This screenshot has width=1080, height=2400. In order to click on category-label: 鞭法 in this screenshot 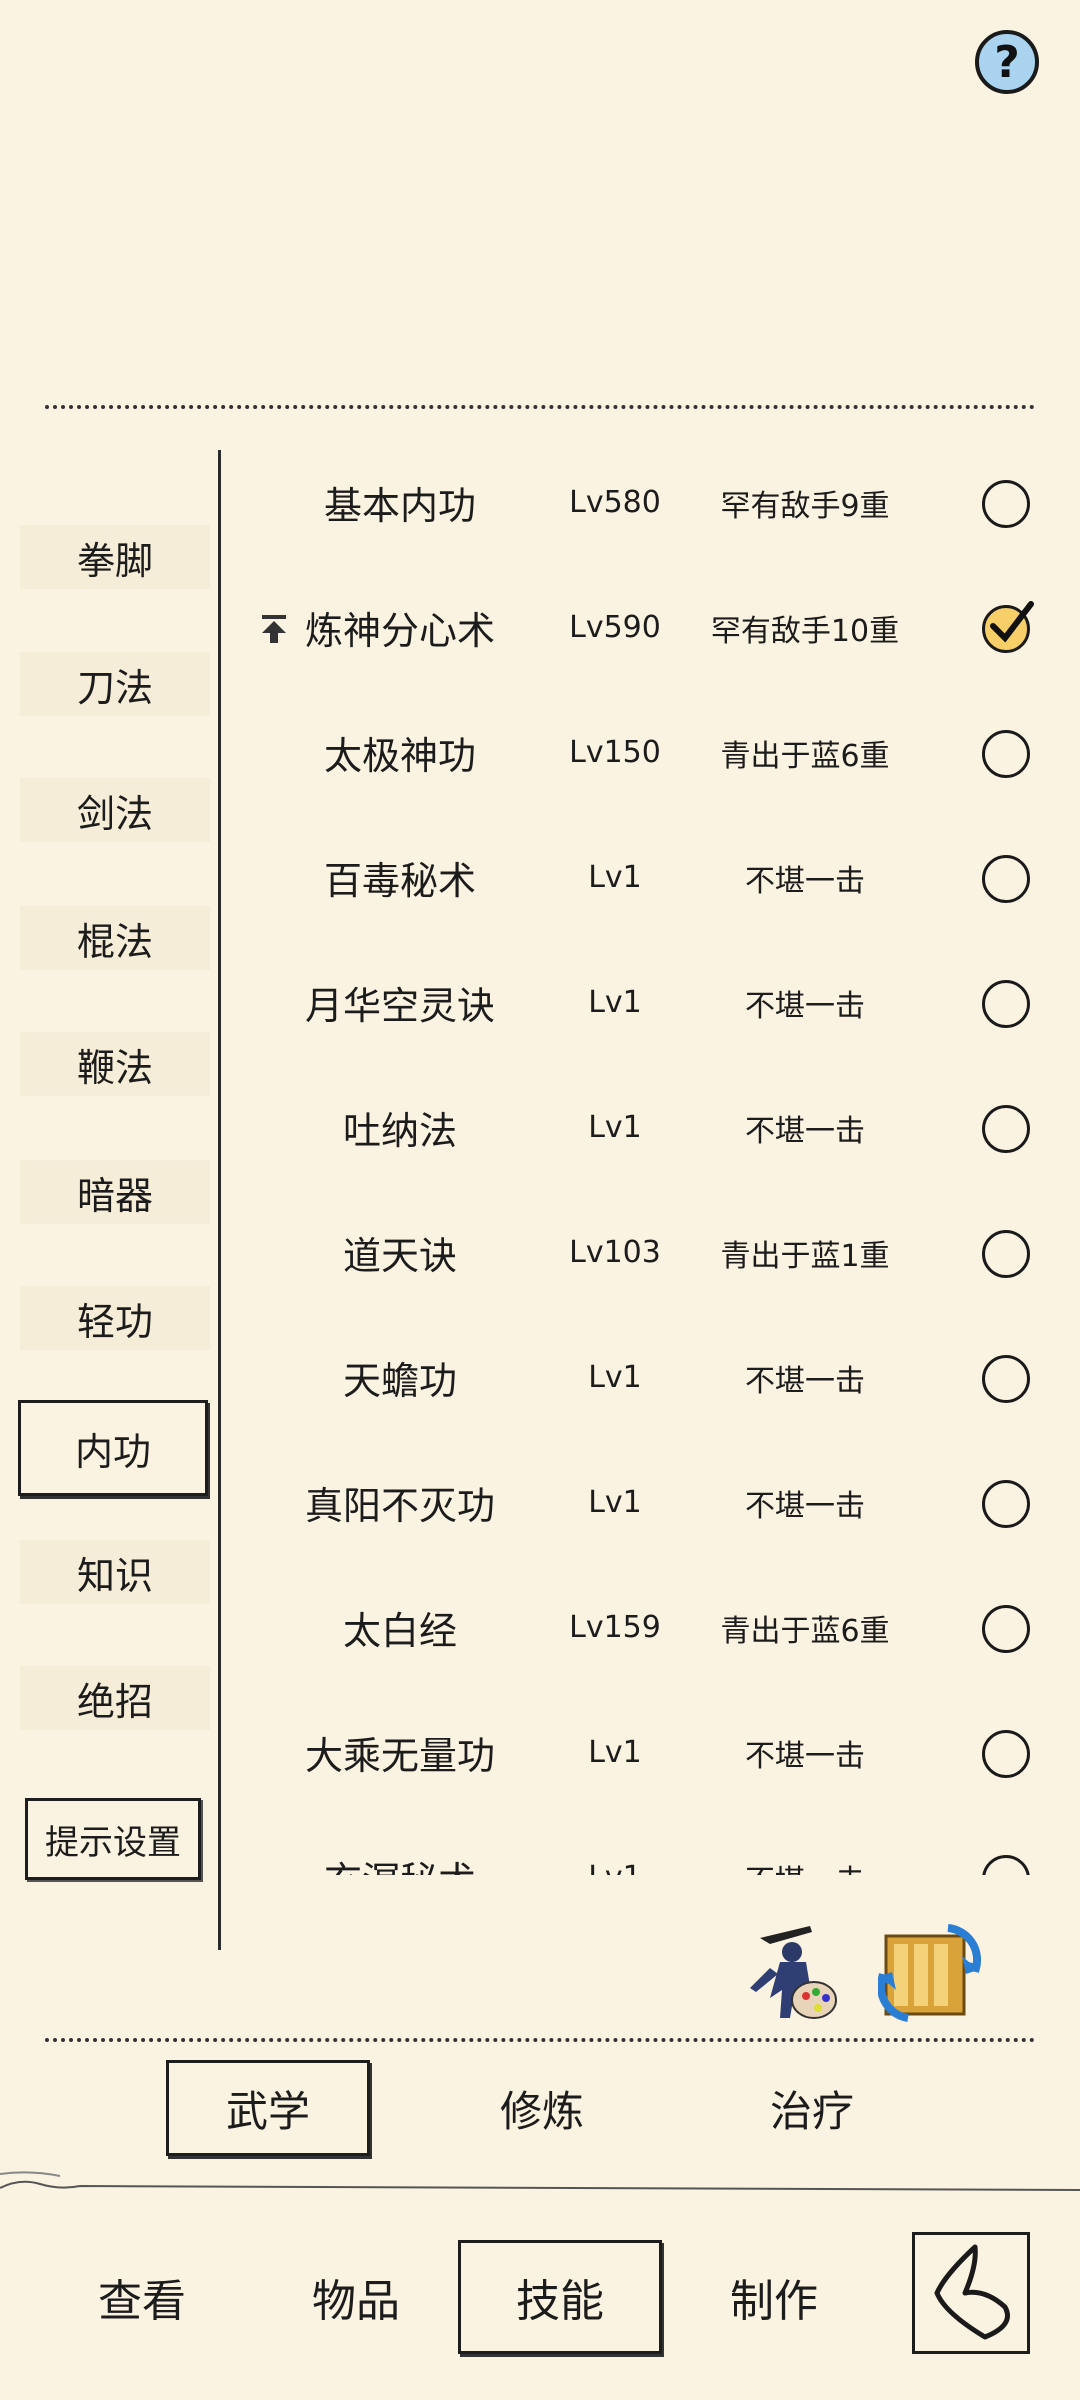, I will do `click(114, 1067)`.